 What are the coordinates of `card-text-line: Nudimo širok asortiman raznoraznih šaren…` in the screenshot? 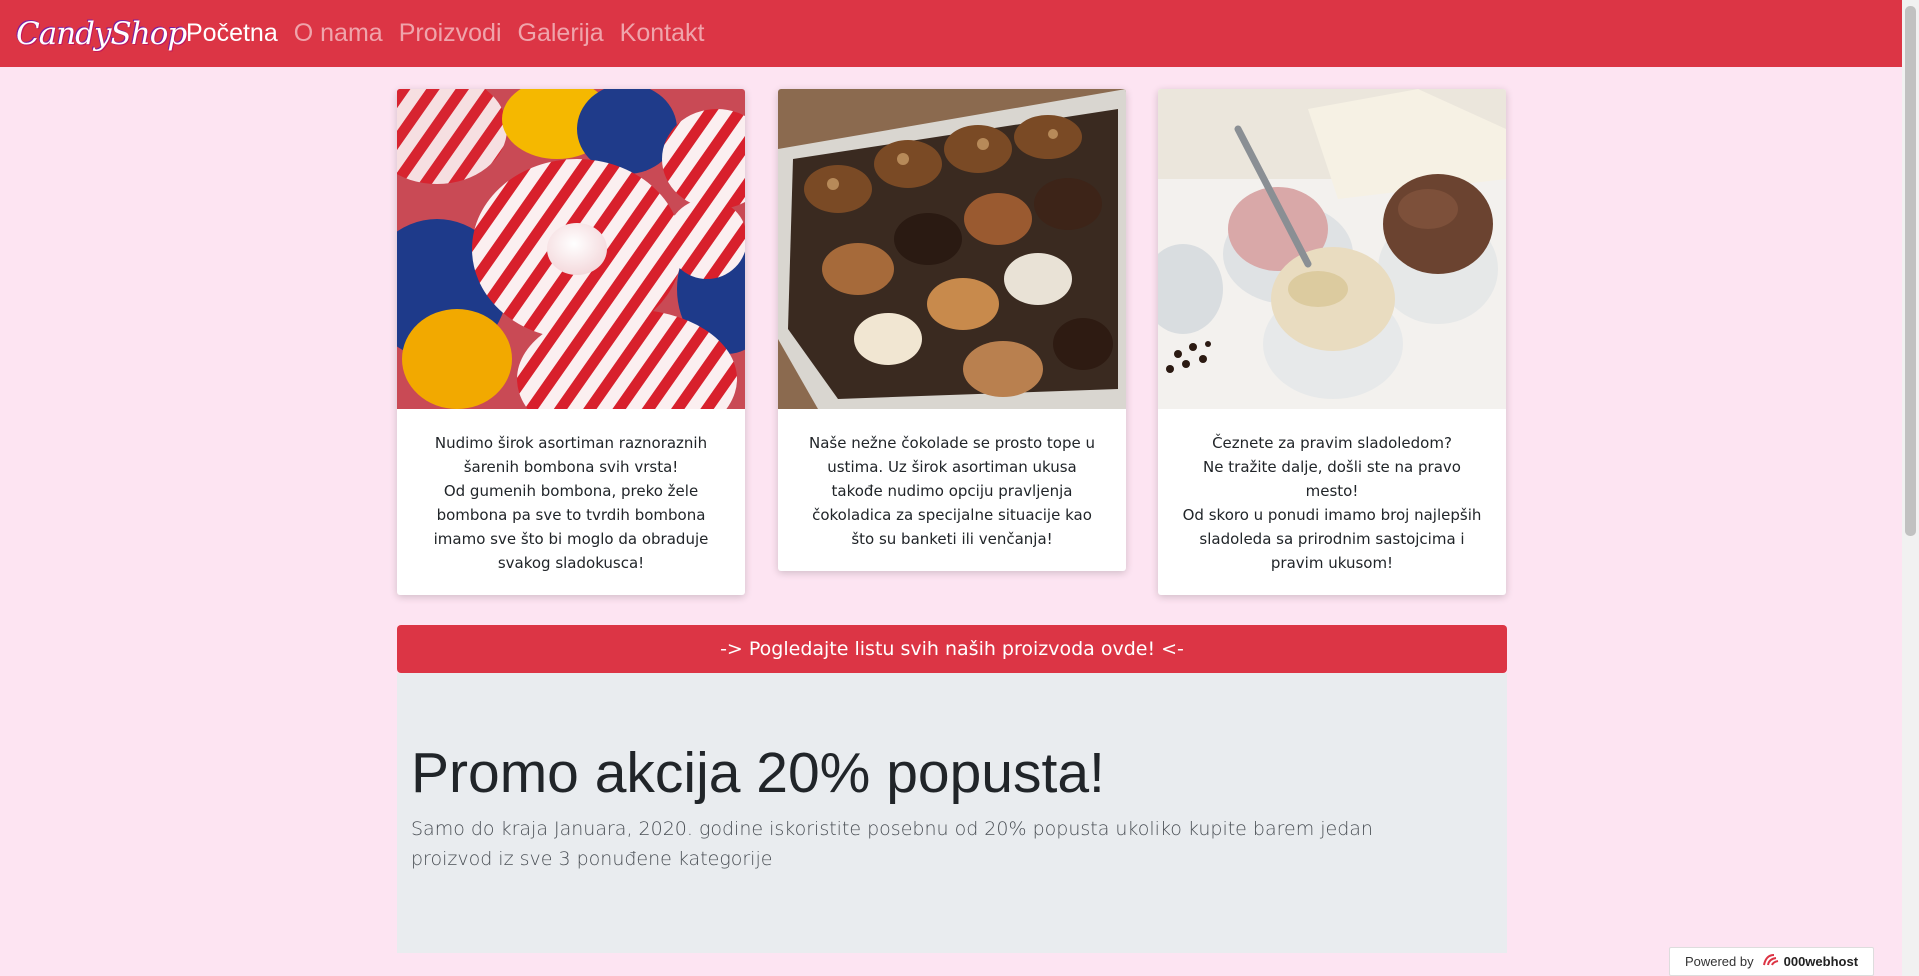 It's located at (571, 455).